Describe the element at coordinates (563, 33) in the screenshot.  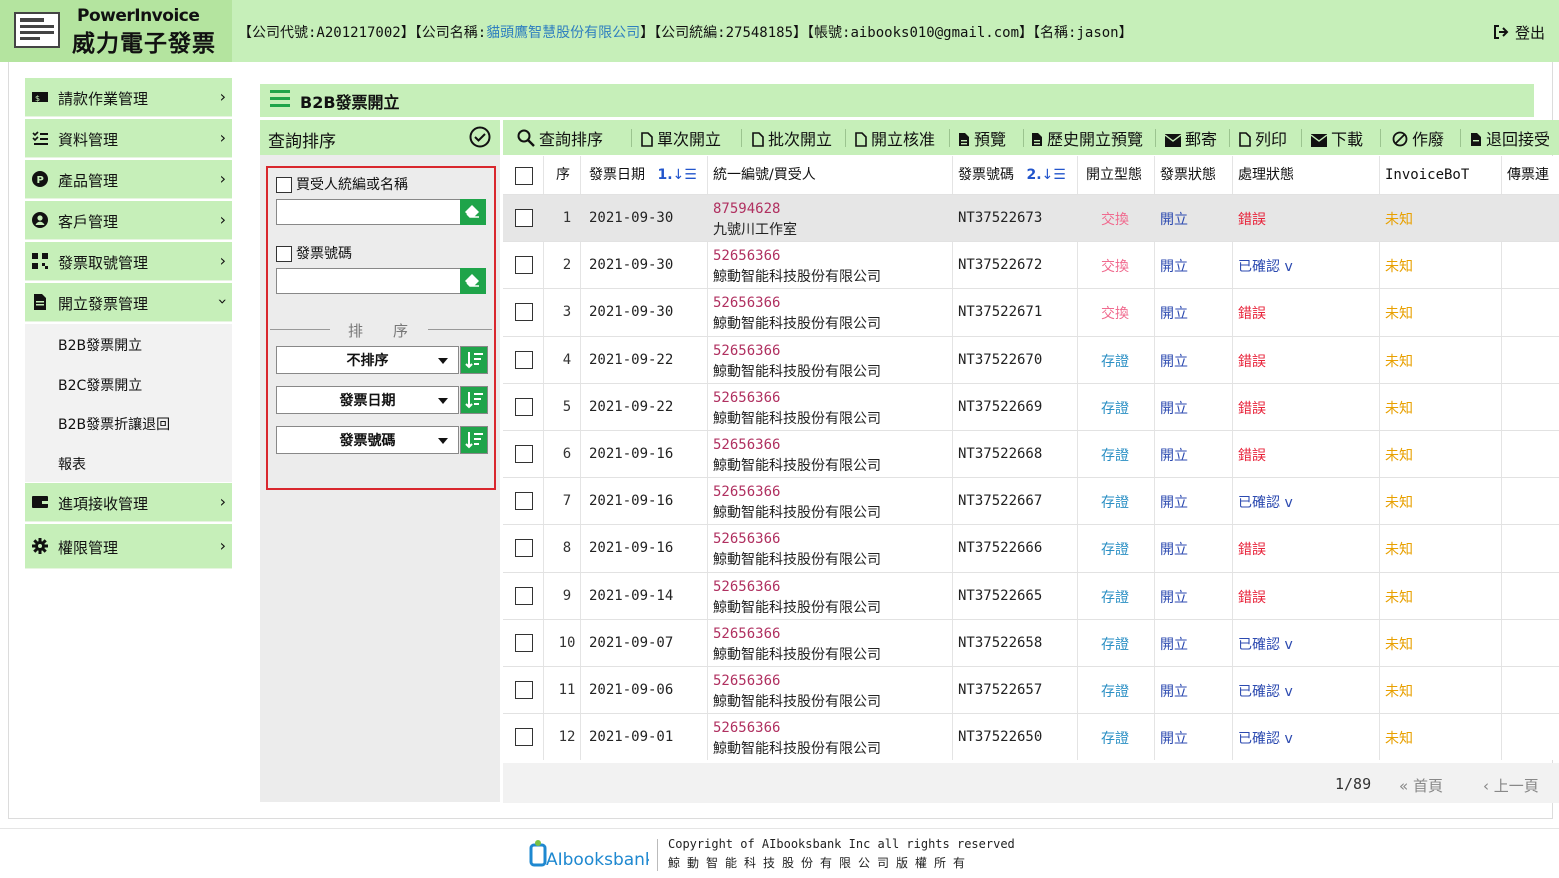
I see `company-name: 貓頭鷹智慧股份有限公司` at that location.